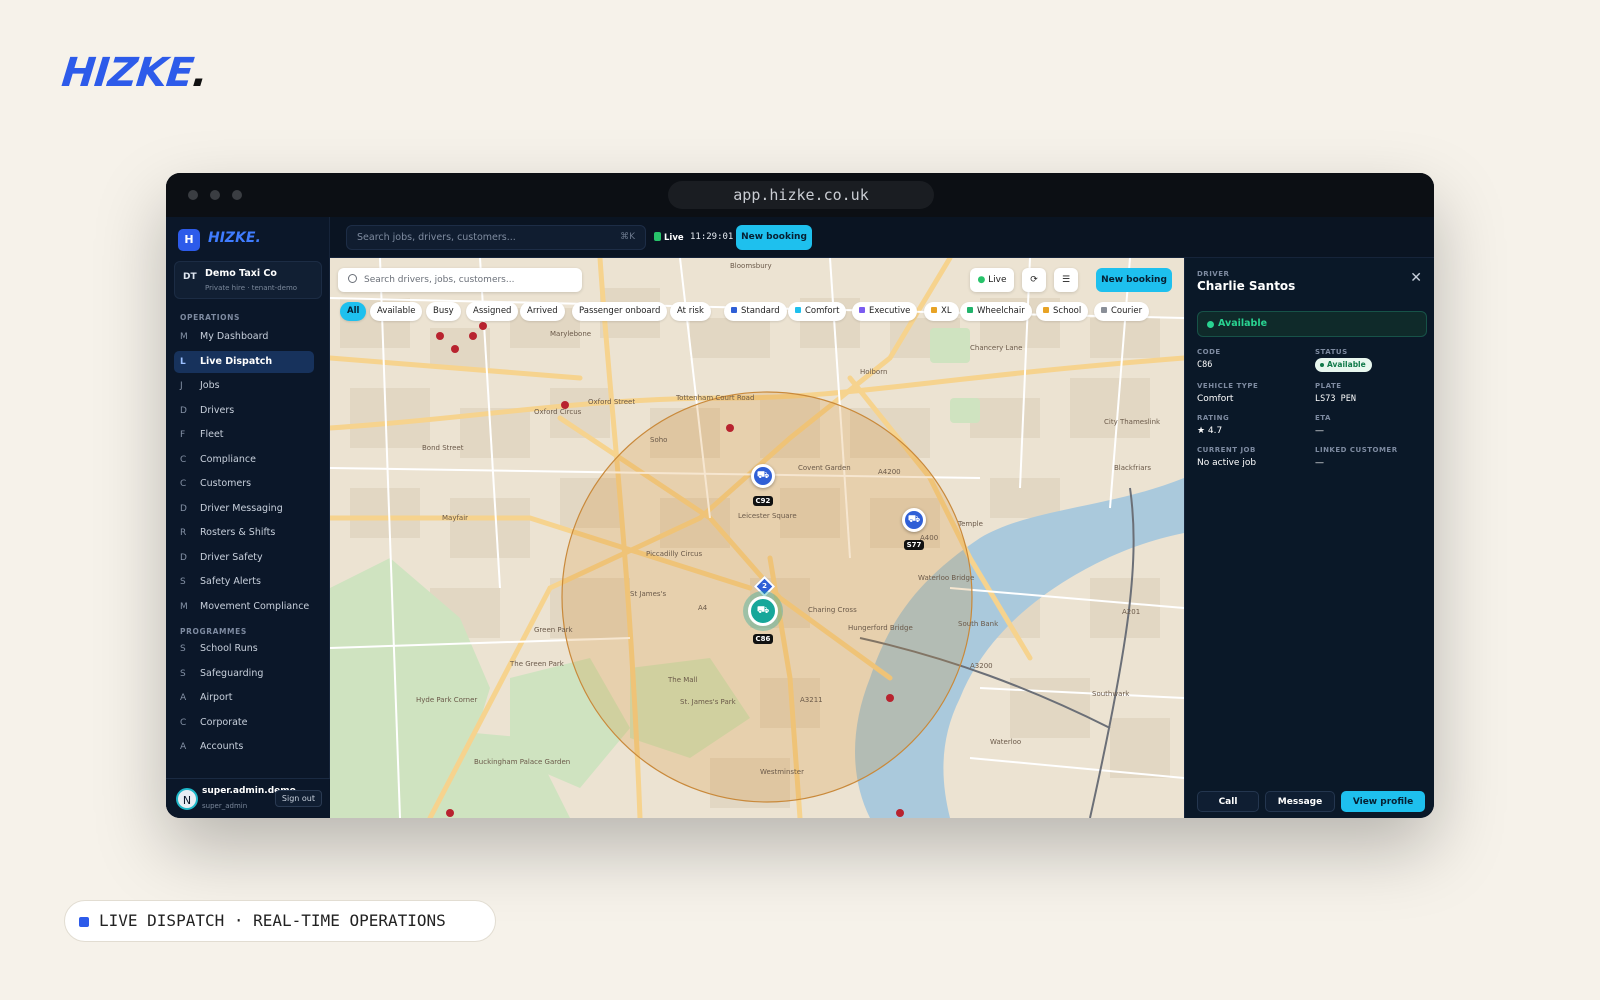 The width and height of the screenshot is (1600, 1000). I want to click on linked-customer-label: LINKED CUSTOMER, so click(1356, 450).